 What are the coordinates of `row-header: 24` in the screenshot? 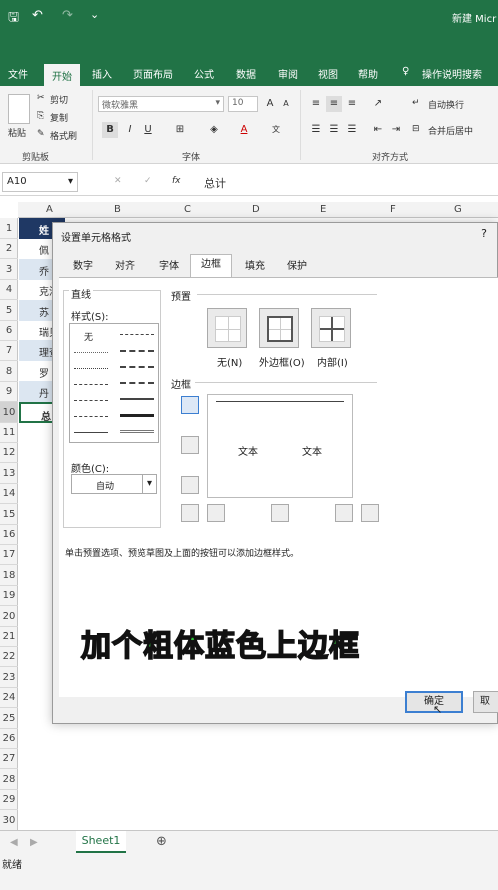 It's located at (9, 698).